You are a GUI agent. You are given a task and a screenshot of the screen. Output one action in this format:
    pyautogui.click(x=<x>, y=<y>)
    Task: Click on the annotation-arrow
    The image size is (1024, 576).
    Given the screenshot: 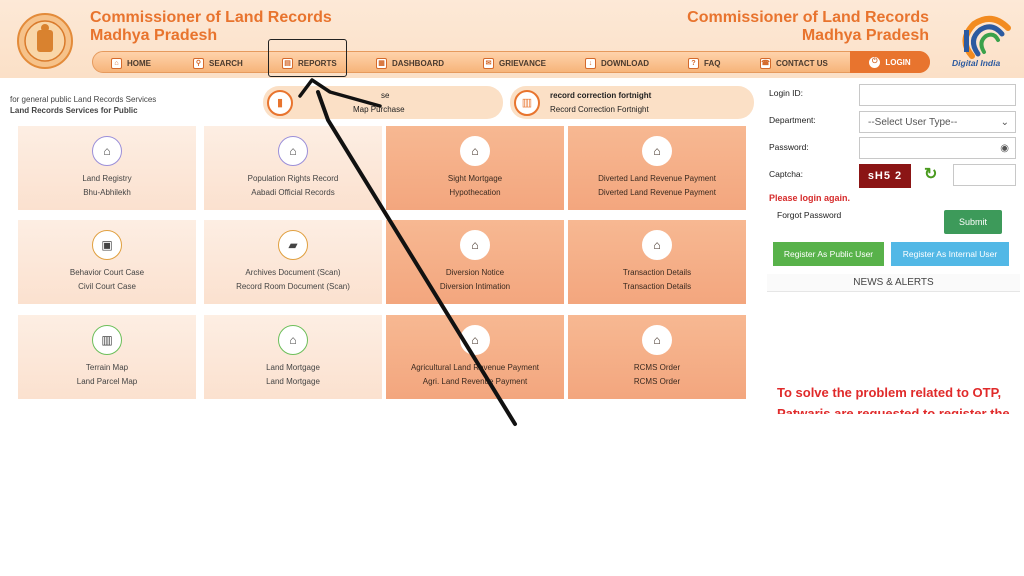 What is the action you would take?
    pyautogui.click(x=407, y=252)
    